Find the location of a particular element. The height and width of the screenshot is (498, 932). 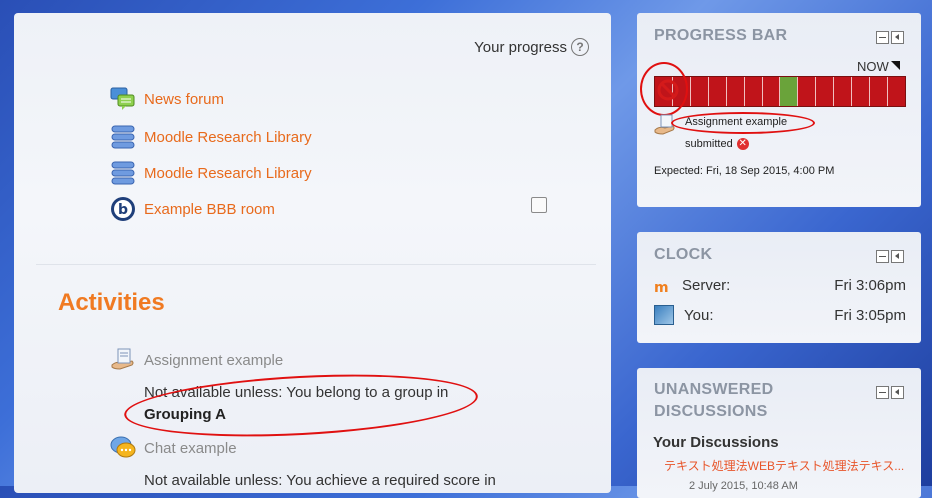

bigbluebutton-icon: b is located at coordinates (123, 209).